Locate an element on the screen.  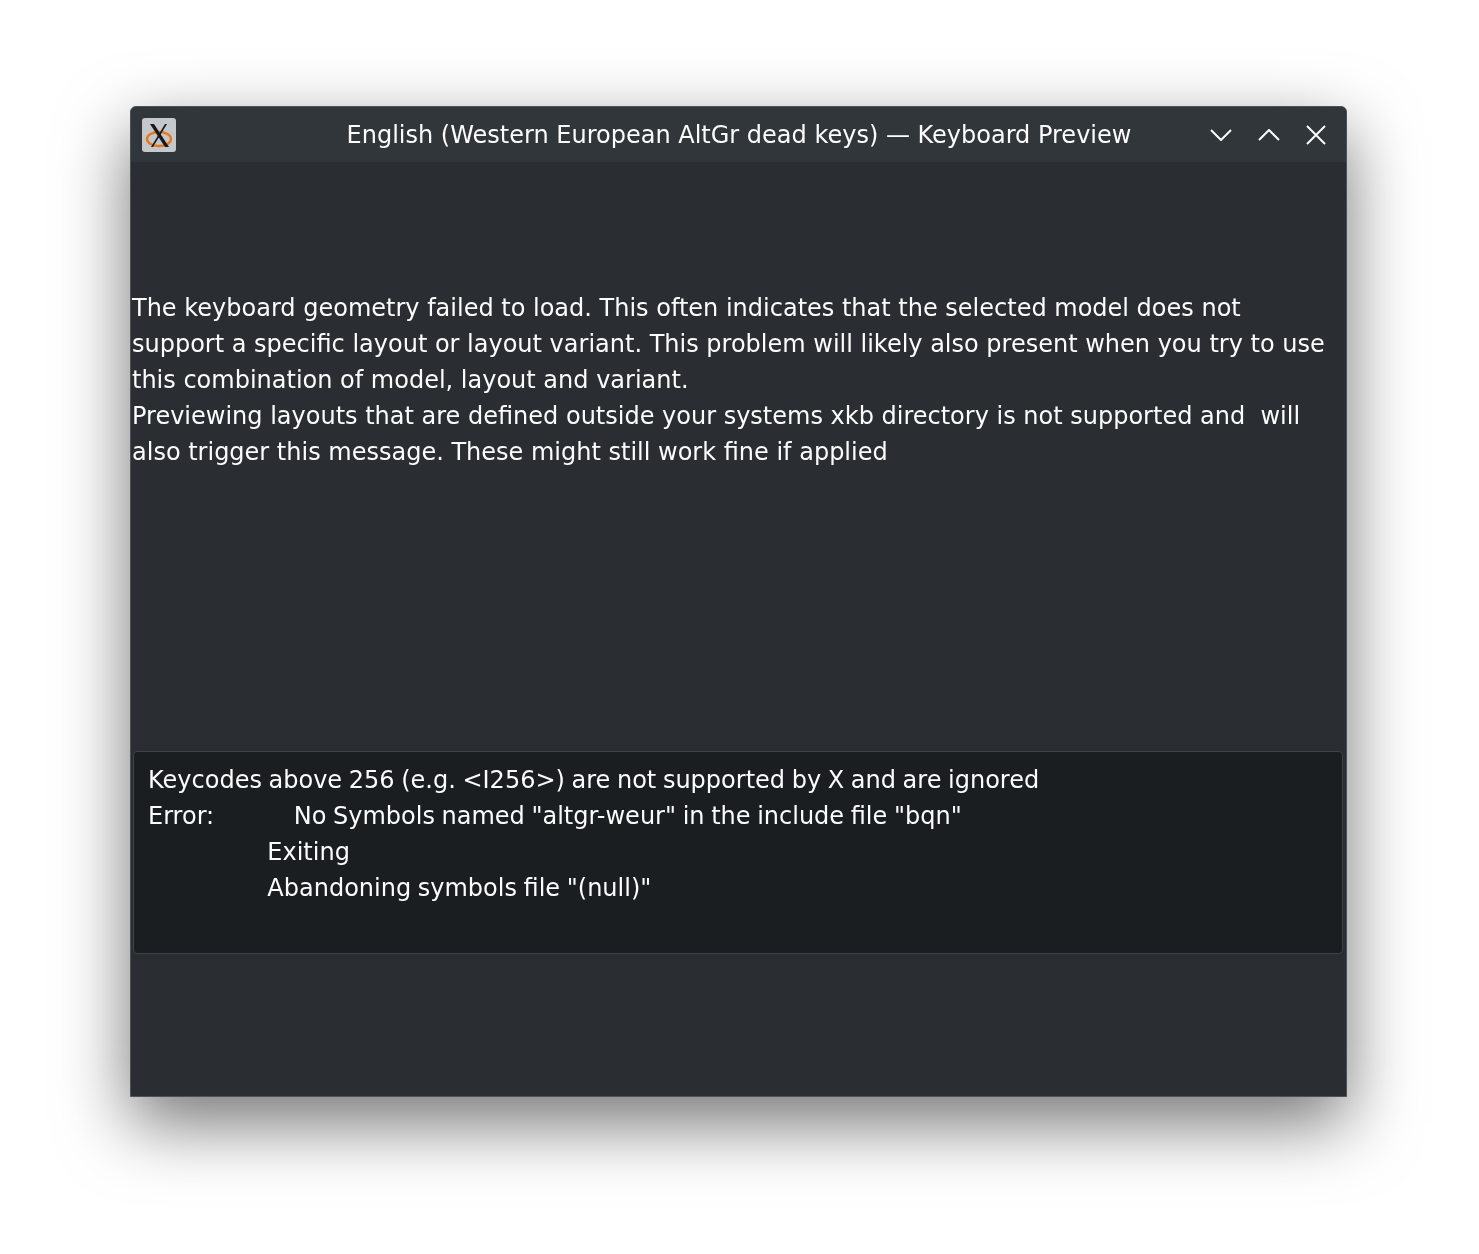
error-message-text: The keyboard geometry failed to load. This often indicates that the selected model does not support a specific layout or layout variant. This problem will likely also present when you try to use this combination of model, layout and variant. is located at coordinates (729, 344).